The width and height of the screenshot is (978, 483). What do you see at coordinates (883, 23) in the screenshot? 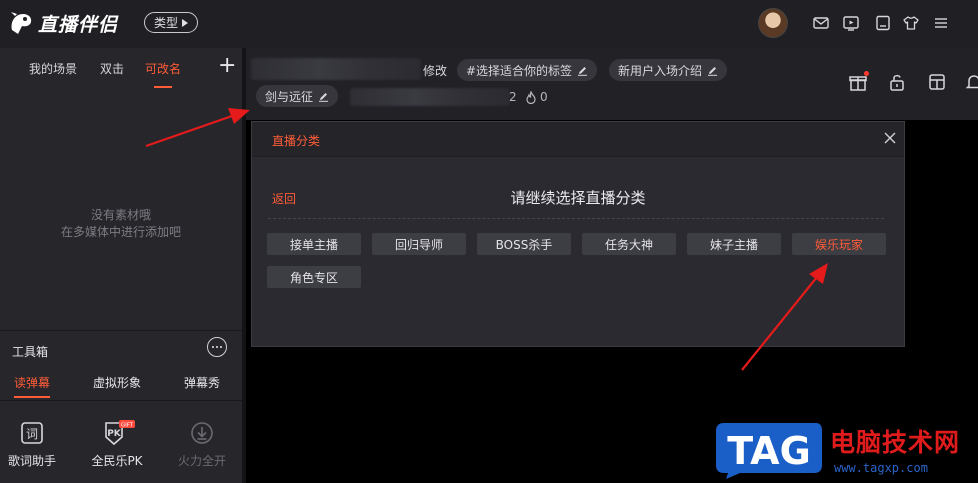
I see `save-icon` at bounding box center [883, 23].